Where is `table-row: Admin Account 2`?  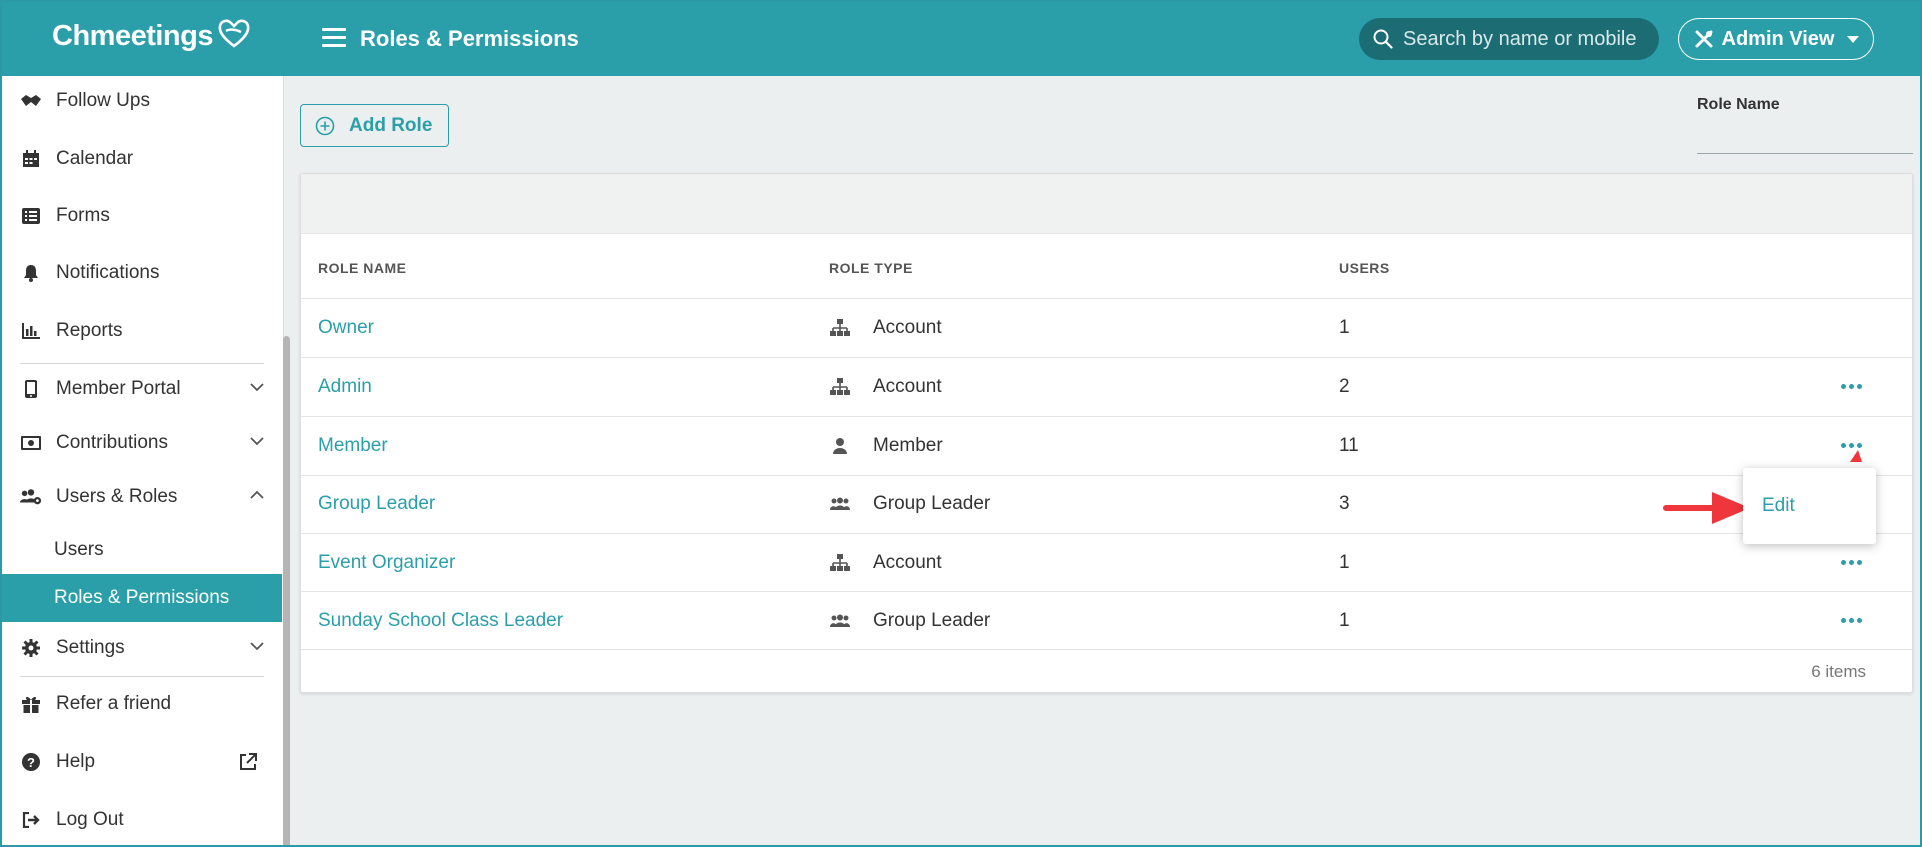
table-row: Admin Account 2 is located at coordinates (1106, 387).